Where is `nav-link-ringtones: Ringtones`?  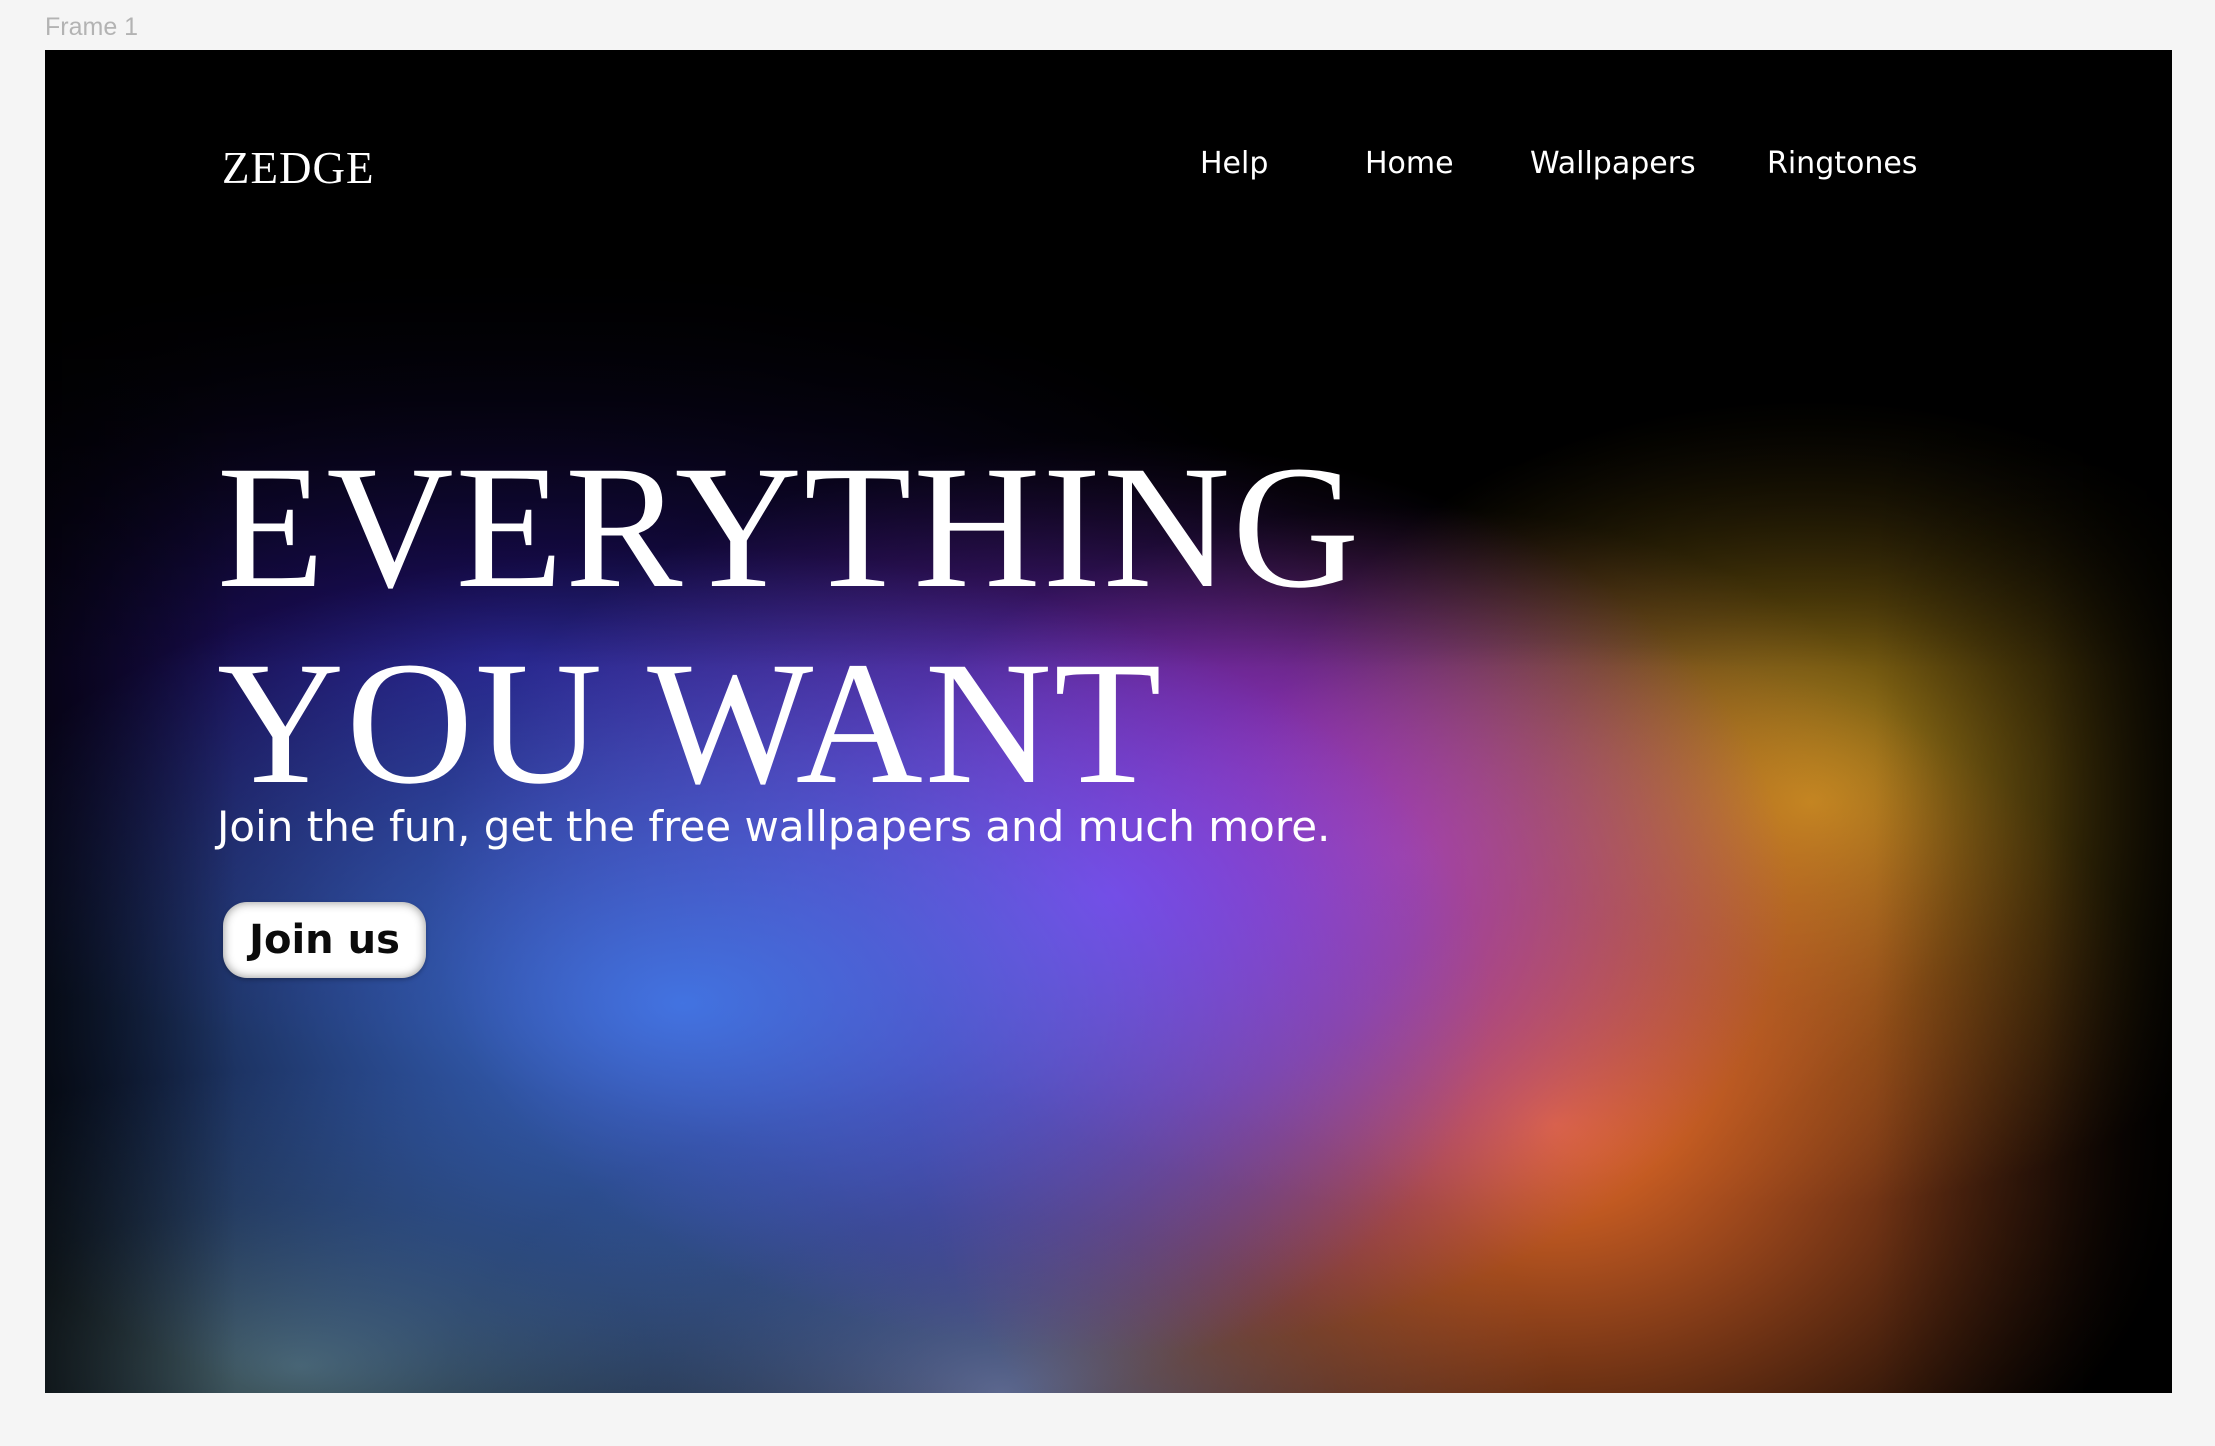 nav-link-ringtones: Ringtones is located at coordinates (1842, 164).